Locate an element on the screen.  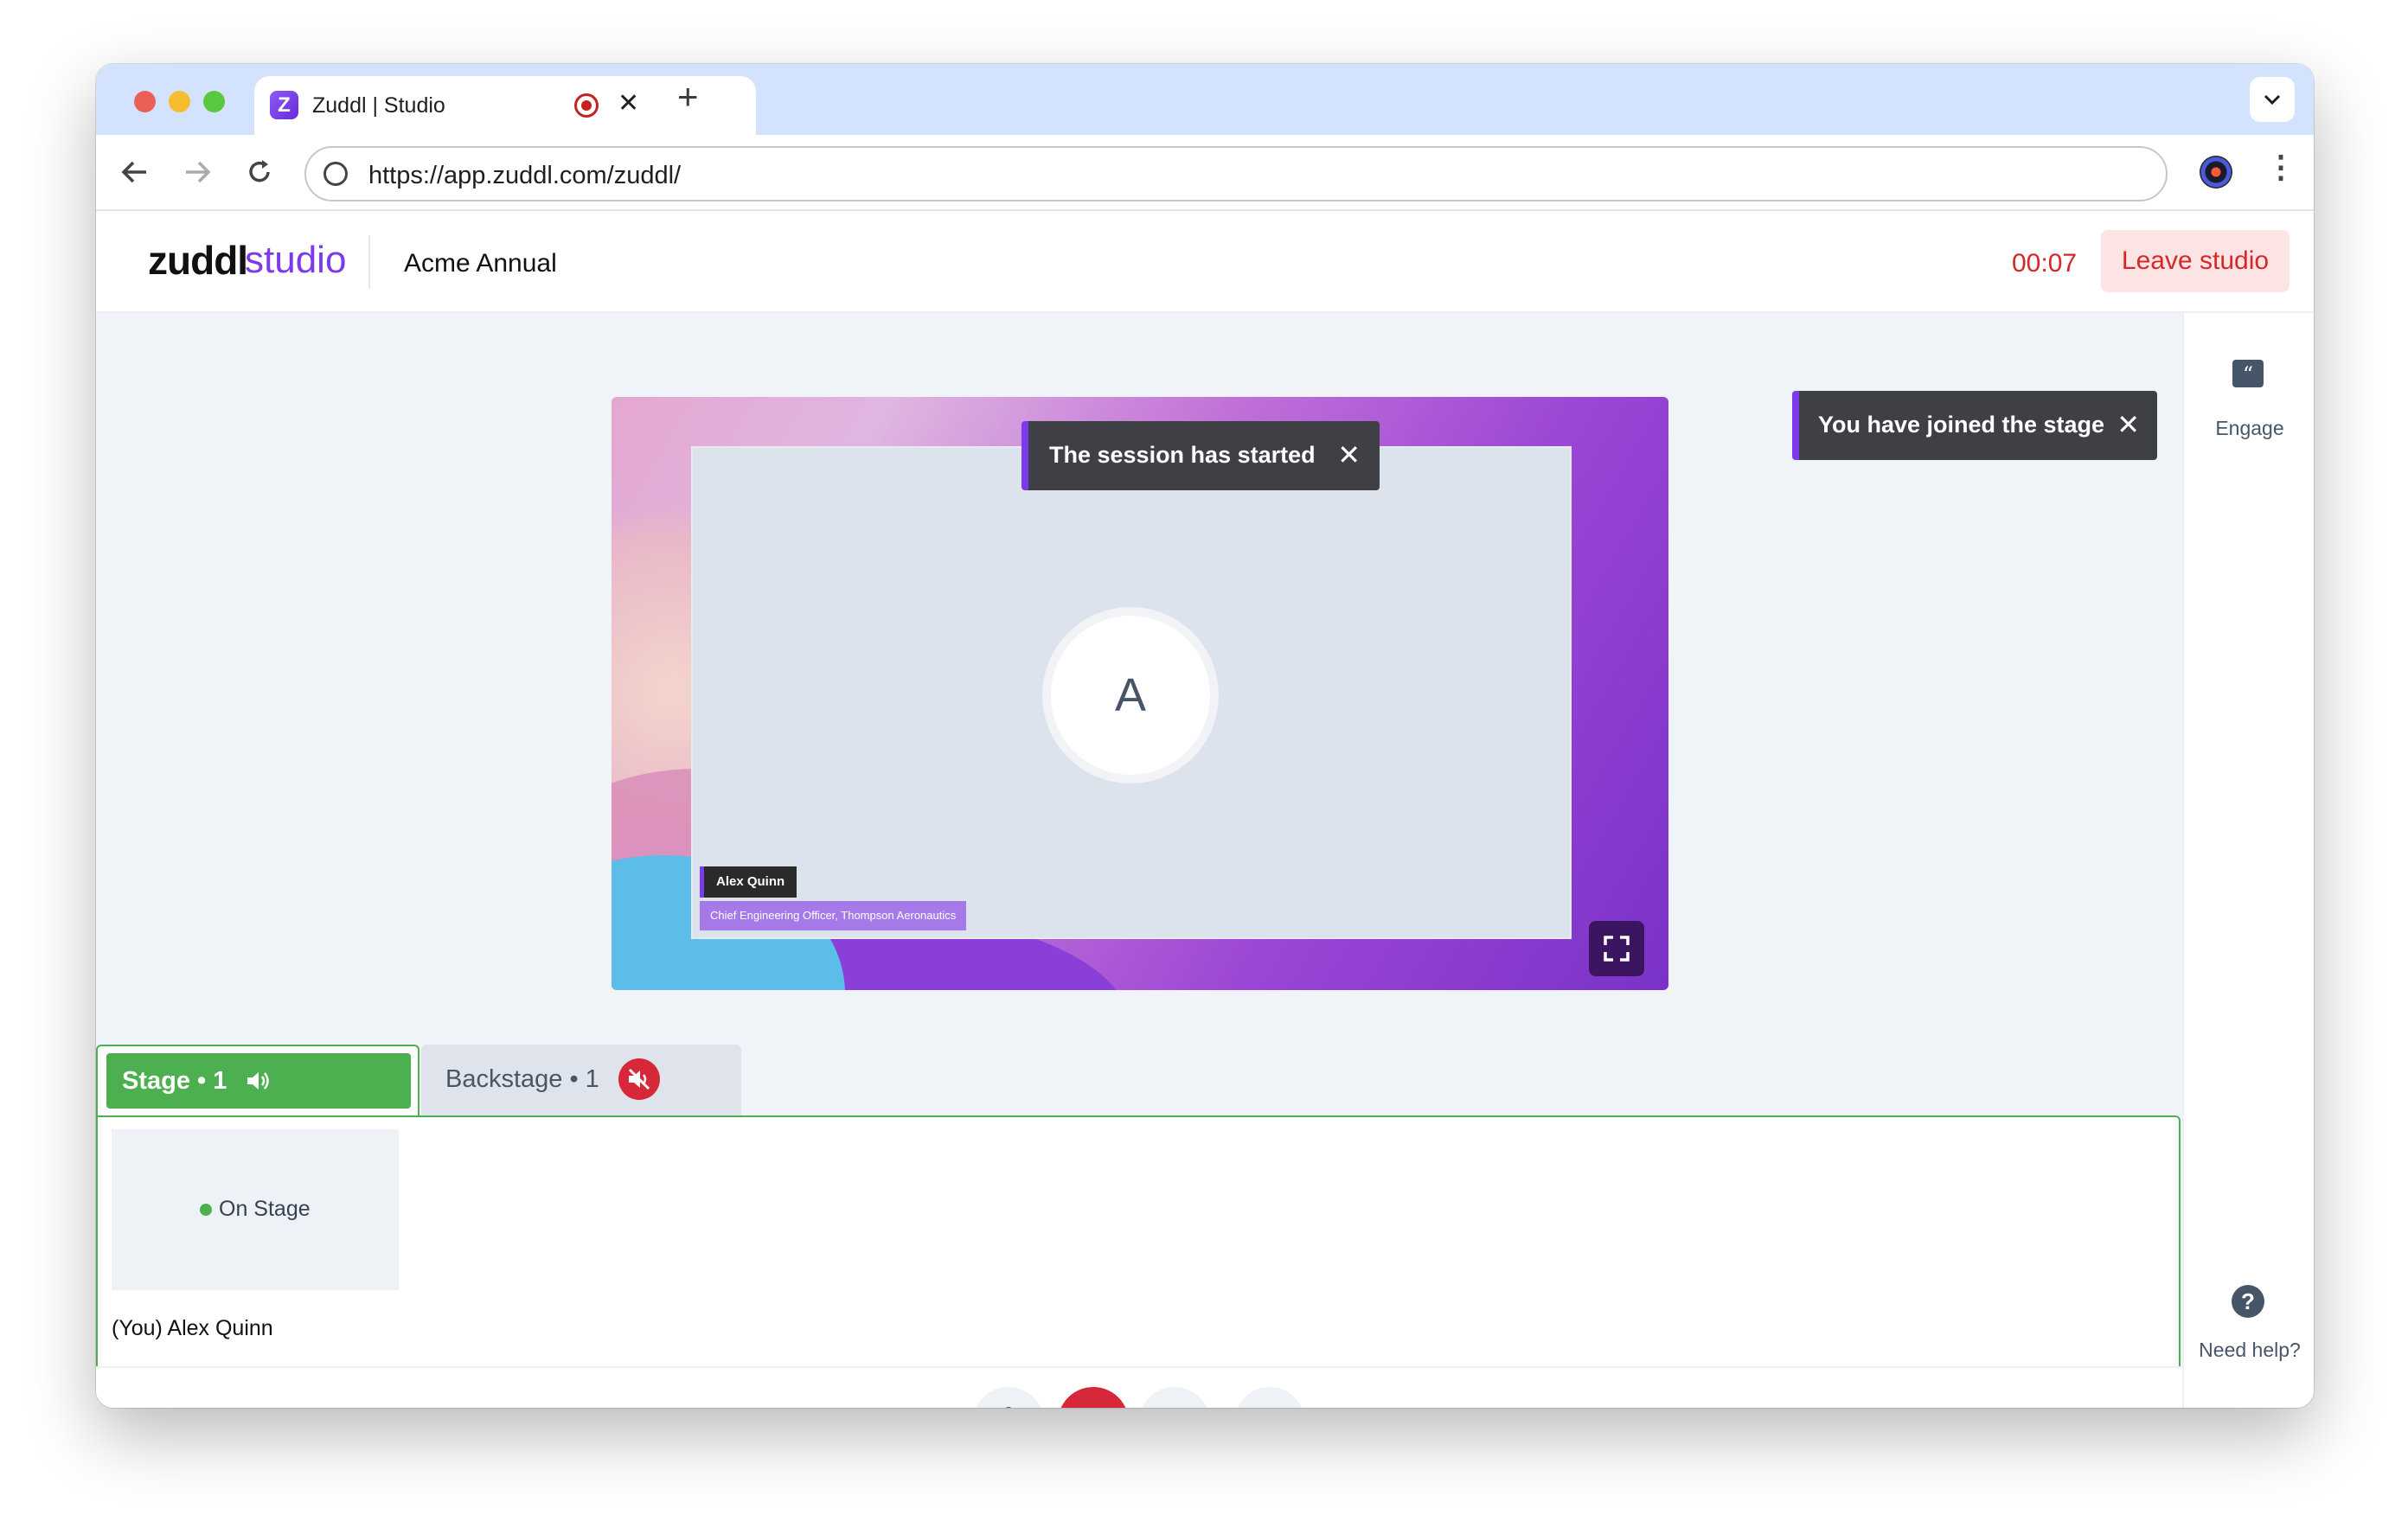
event-name: Acme Annual is located at coordinates (480, 263).